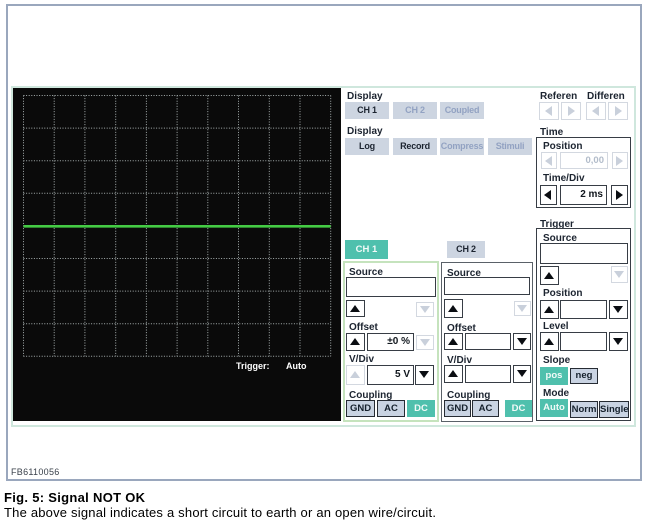 Image resolution: width=645 pixels, height=527 pixels. Describe the element at coordinates (253, 366) in the screenshot. I see `svg-text: Trigger:` at that location.